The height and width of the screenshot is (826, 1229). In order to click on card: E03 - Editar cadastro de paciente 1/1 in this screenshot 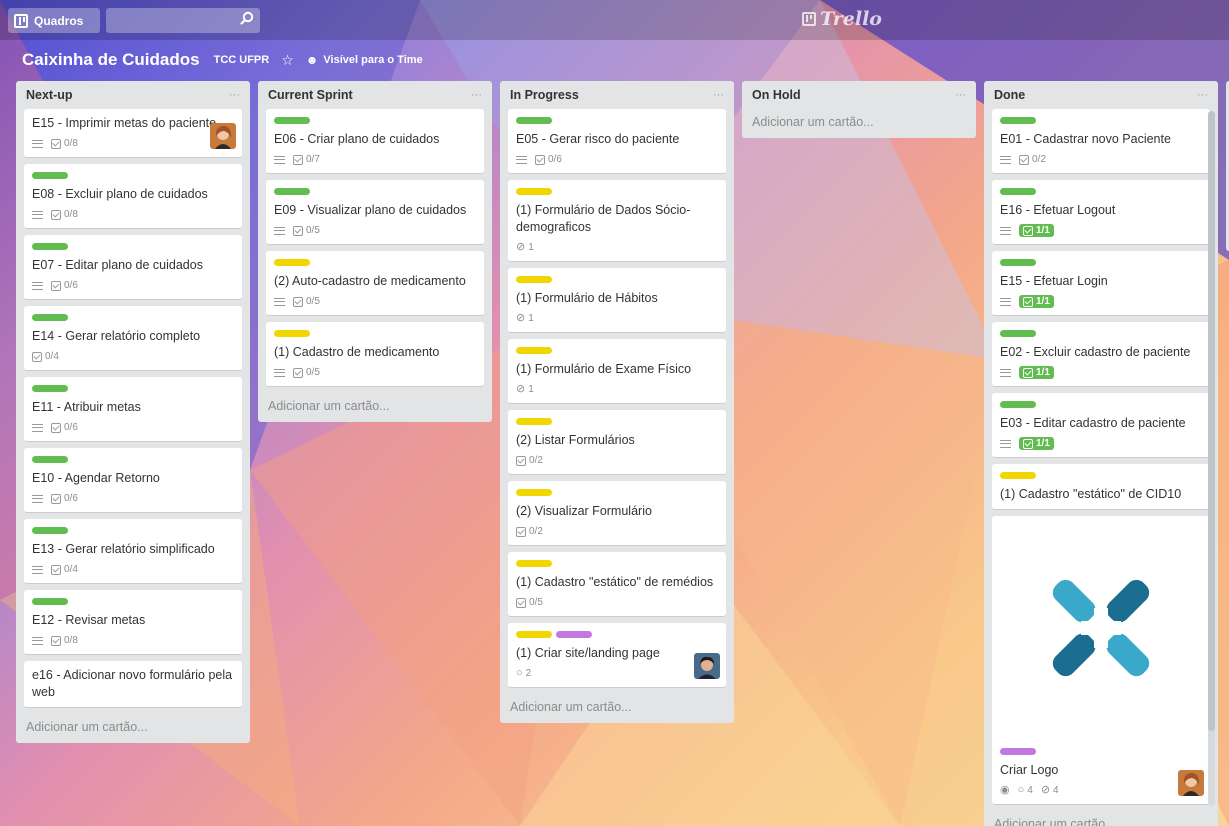, I will do `click(1101, 425)`.